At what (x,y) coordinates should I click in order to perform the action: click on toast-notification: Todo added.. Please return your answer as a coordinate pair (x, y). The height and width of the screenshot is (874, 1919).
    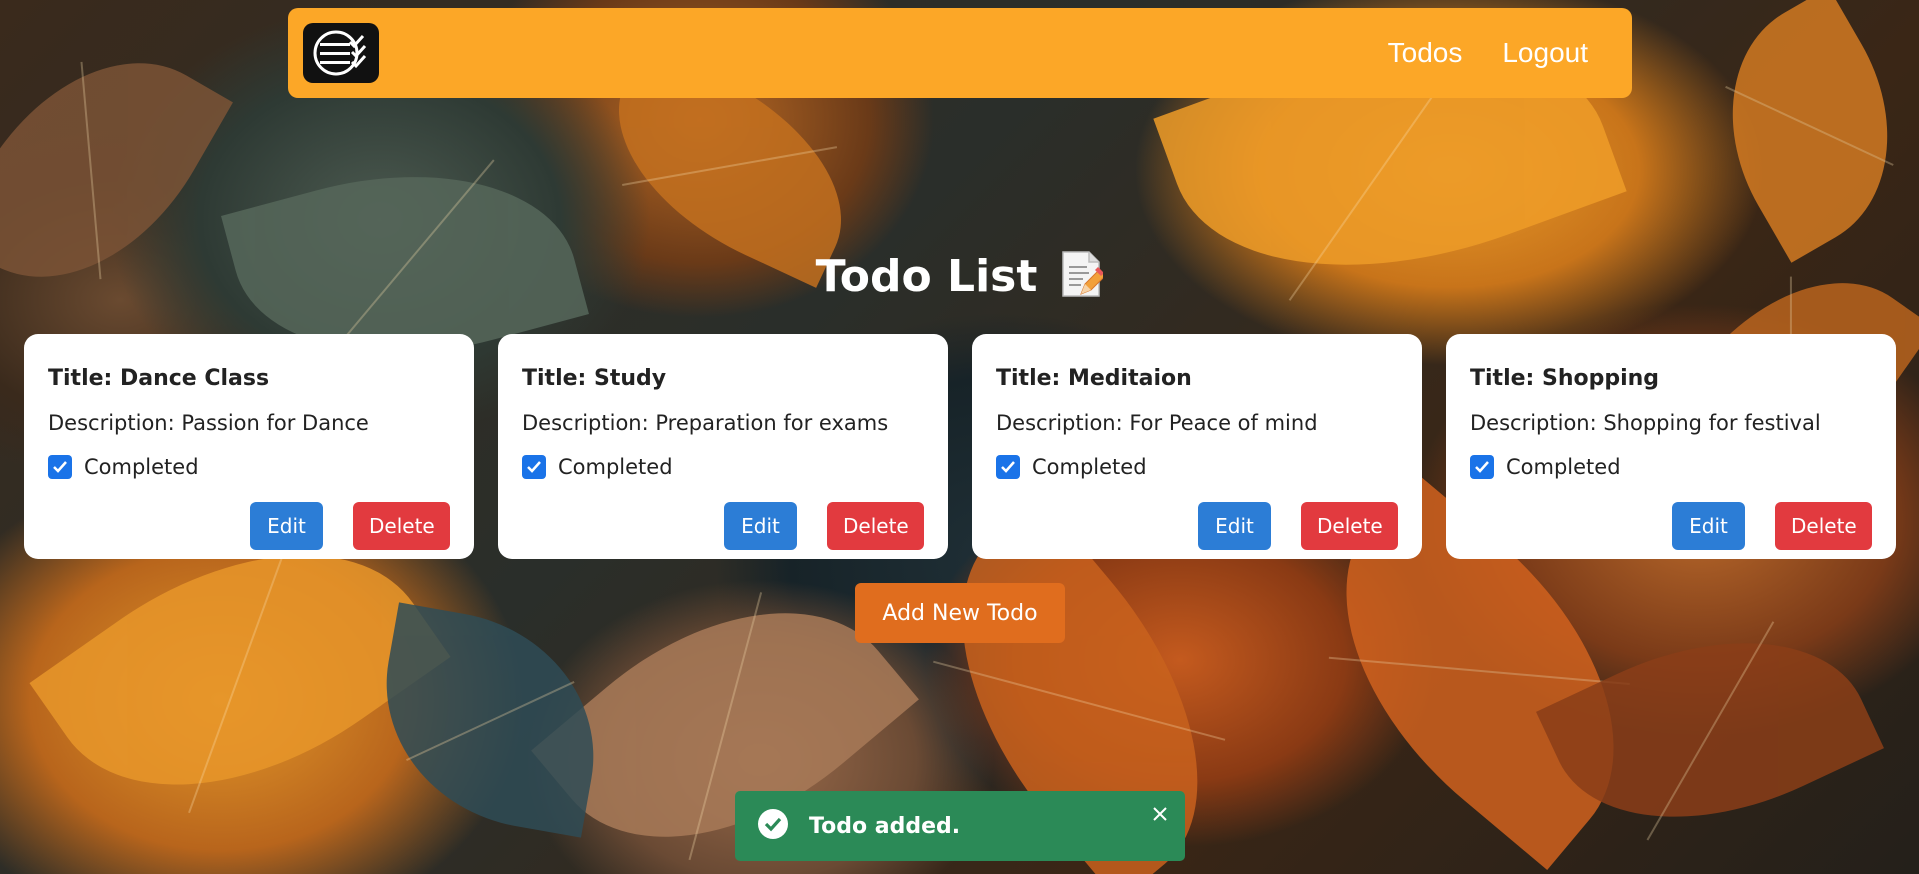
    Looking at the image, I should click on (960, 826).